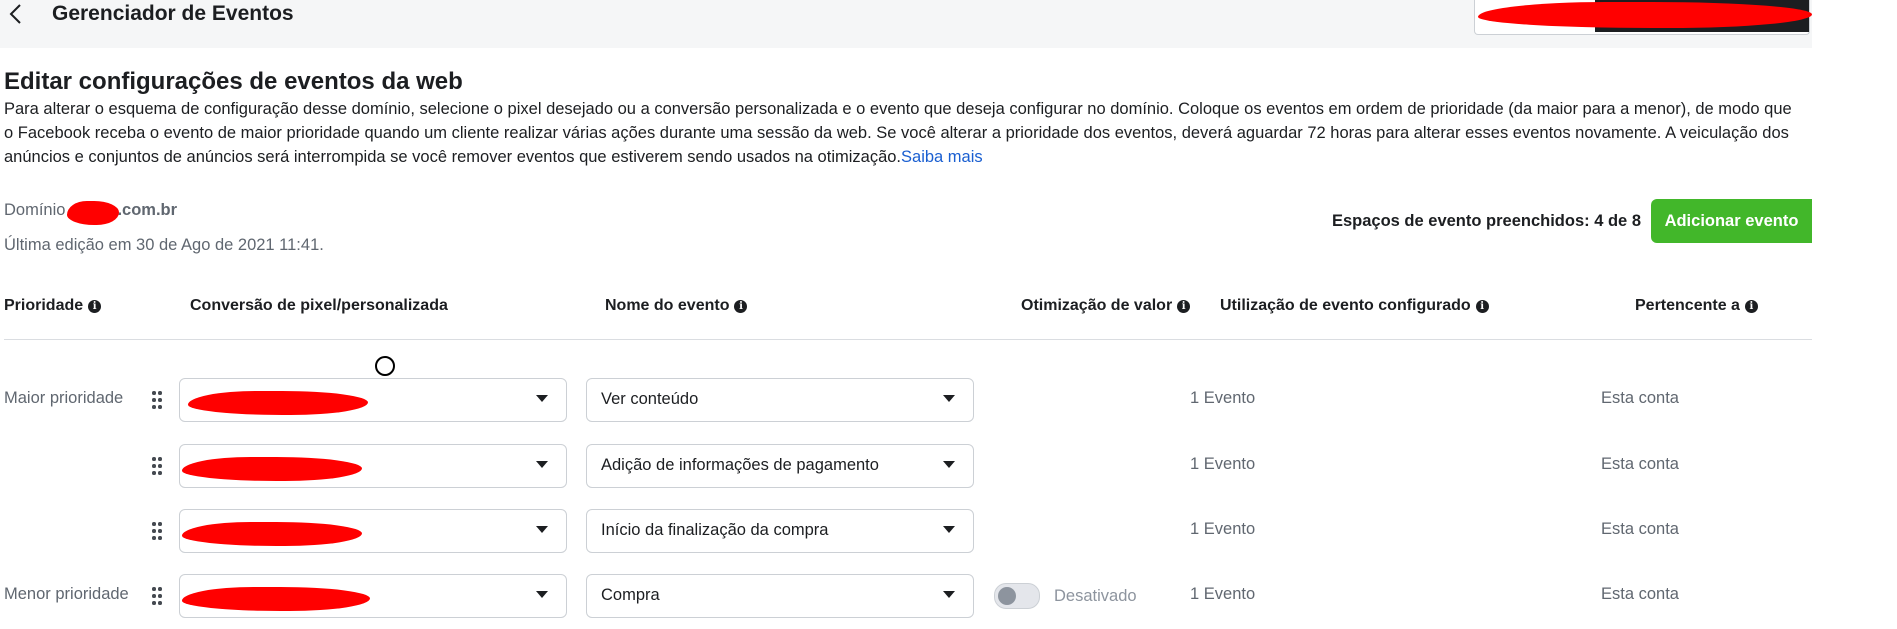 This screenshot has width=1897, height=629. Describe the element at coordinates (1007, 596) in the screenshot. I see `toggle-knob` at that location.